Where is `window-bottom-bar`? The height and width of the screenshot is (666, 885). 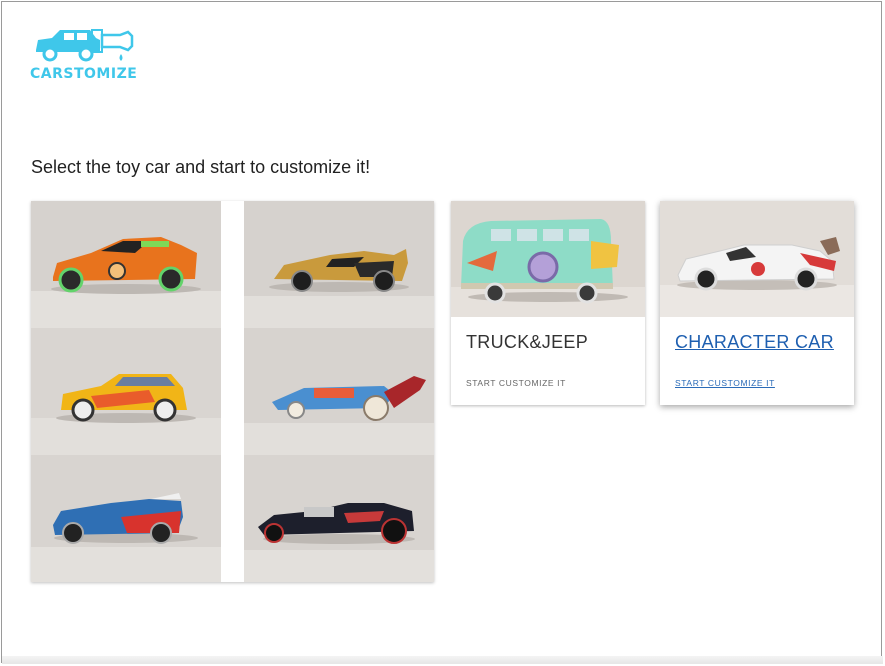 window-bottom-bar is located at coordinates (442, 660).